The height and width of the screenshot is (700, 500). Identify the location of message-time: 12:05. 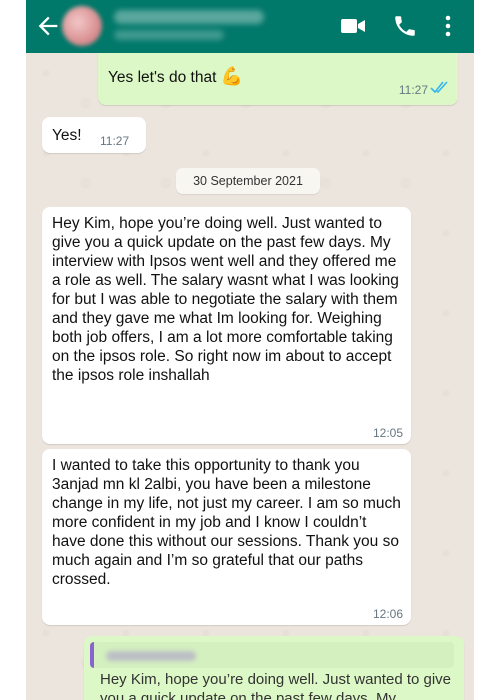
(387, 433).